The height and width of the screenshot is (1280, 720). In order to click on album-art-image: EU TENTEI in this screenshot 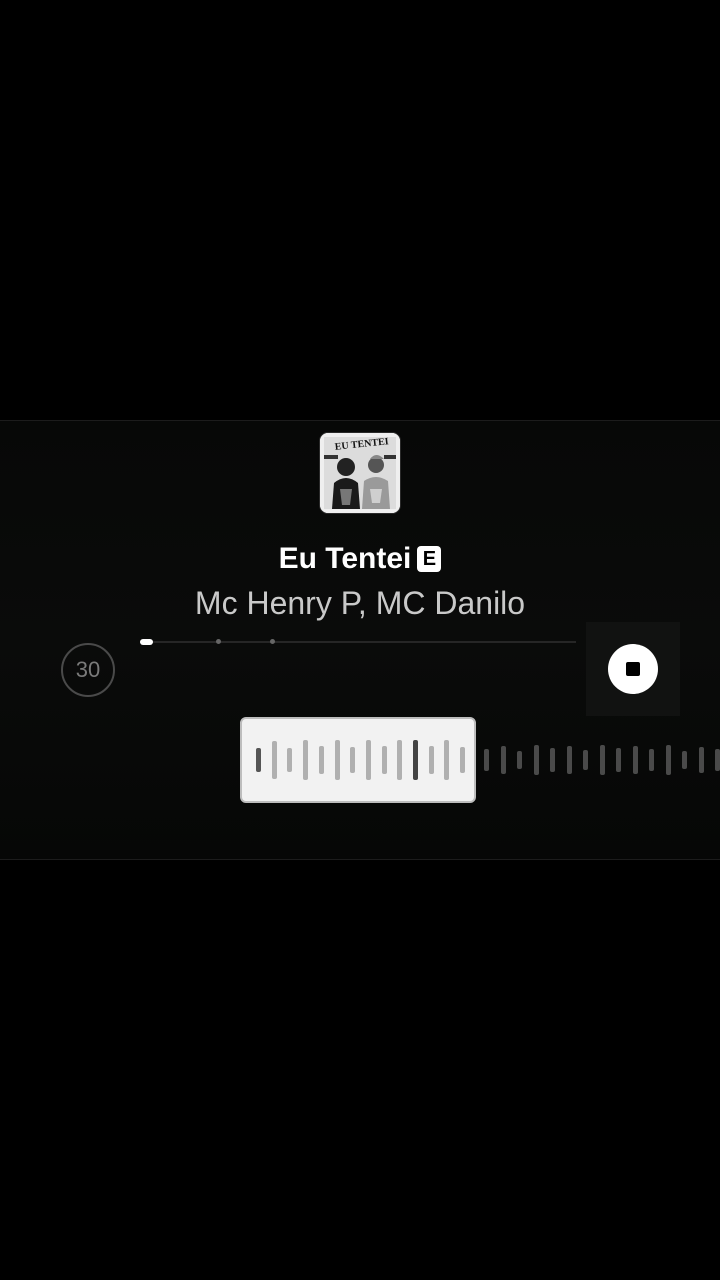, I will do `click(360, 473)`.